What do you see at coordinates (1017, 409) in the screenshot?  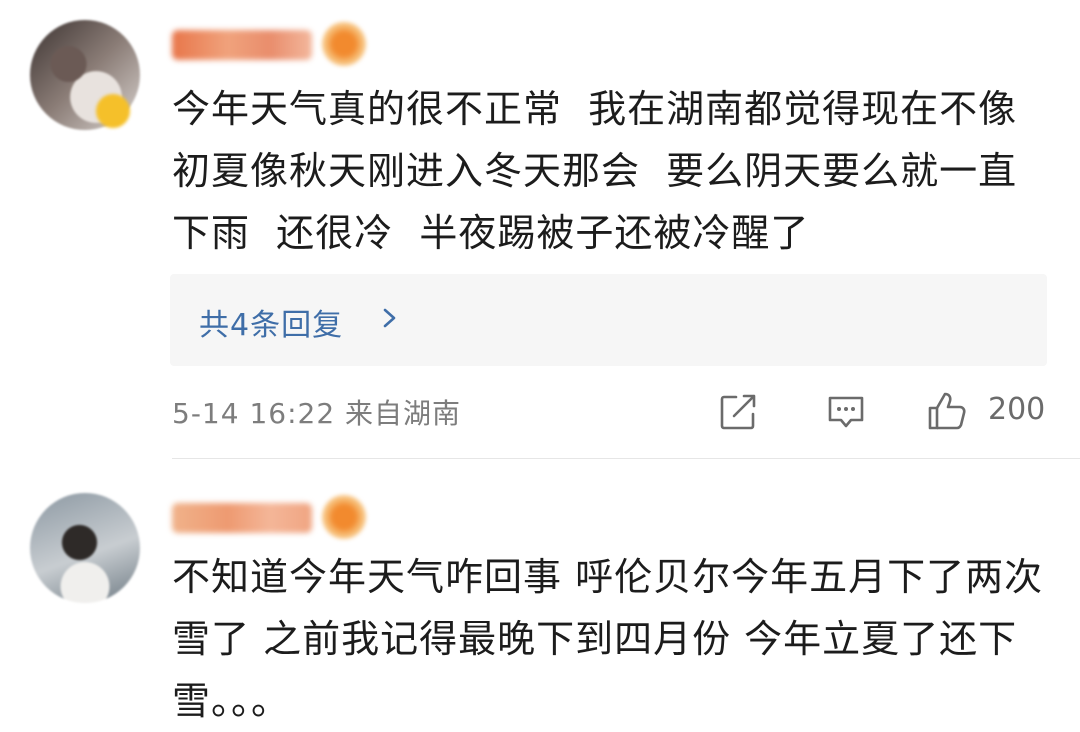 I see `like-count: 200` at bounding box center [1017, 409].